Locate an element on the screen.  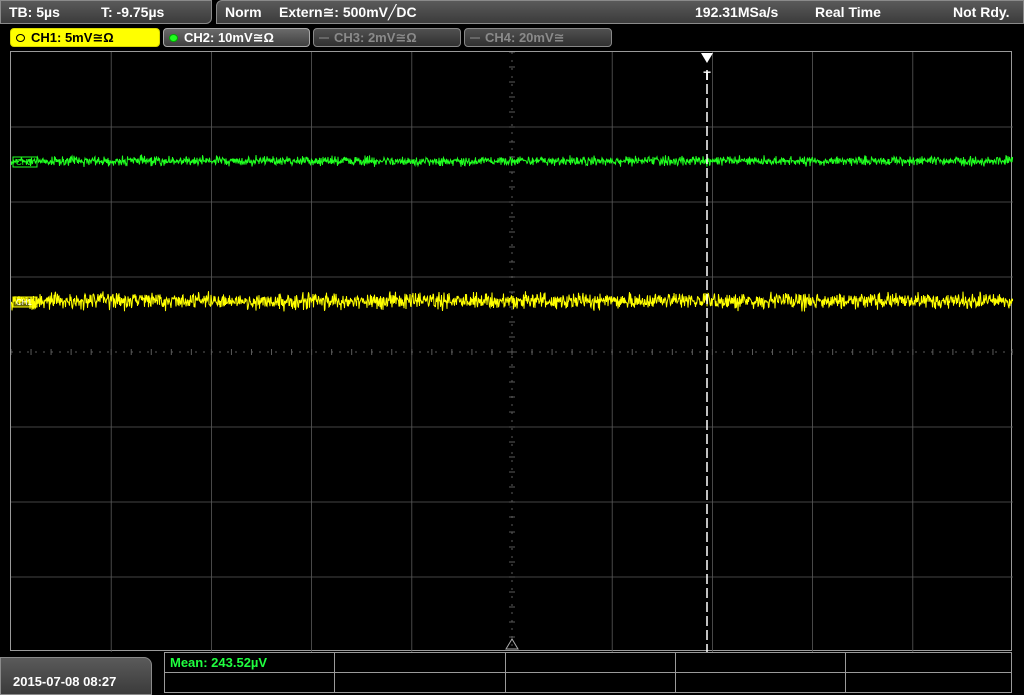
acquisition-mode-label: Real Time is located at coordinates (848, 12).